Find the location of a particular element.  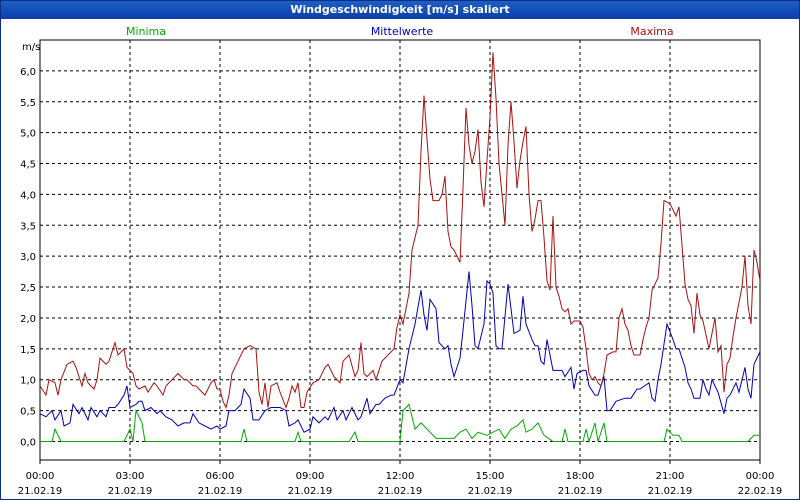

x-tick-time: 03:00 is located at coordinates (130, 476).